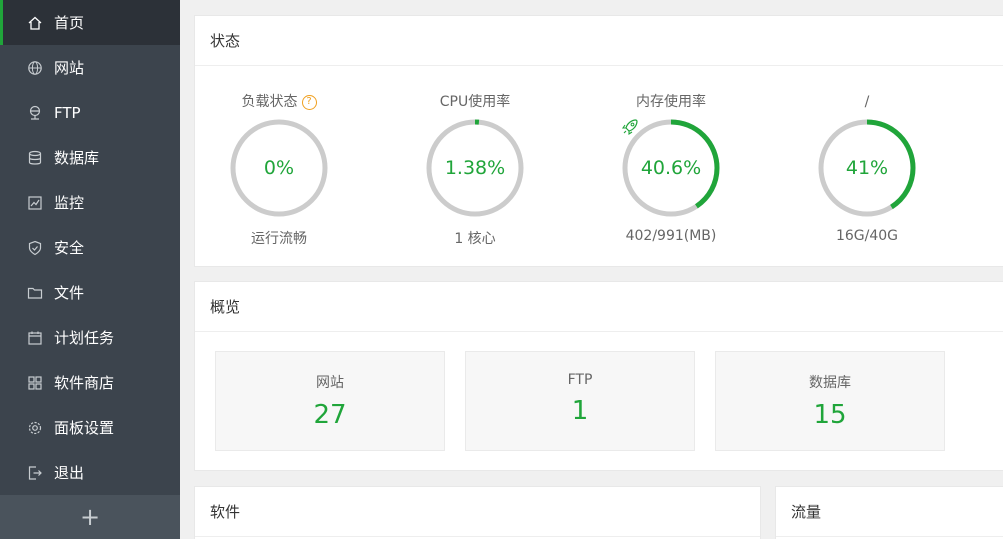 This screenshot has height=539, width=1003. What do you see at coordinates (69, 248) in the screenshot?
I see `sidebar-item-label: 安全` at bounding box center [69, 248].